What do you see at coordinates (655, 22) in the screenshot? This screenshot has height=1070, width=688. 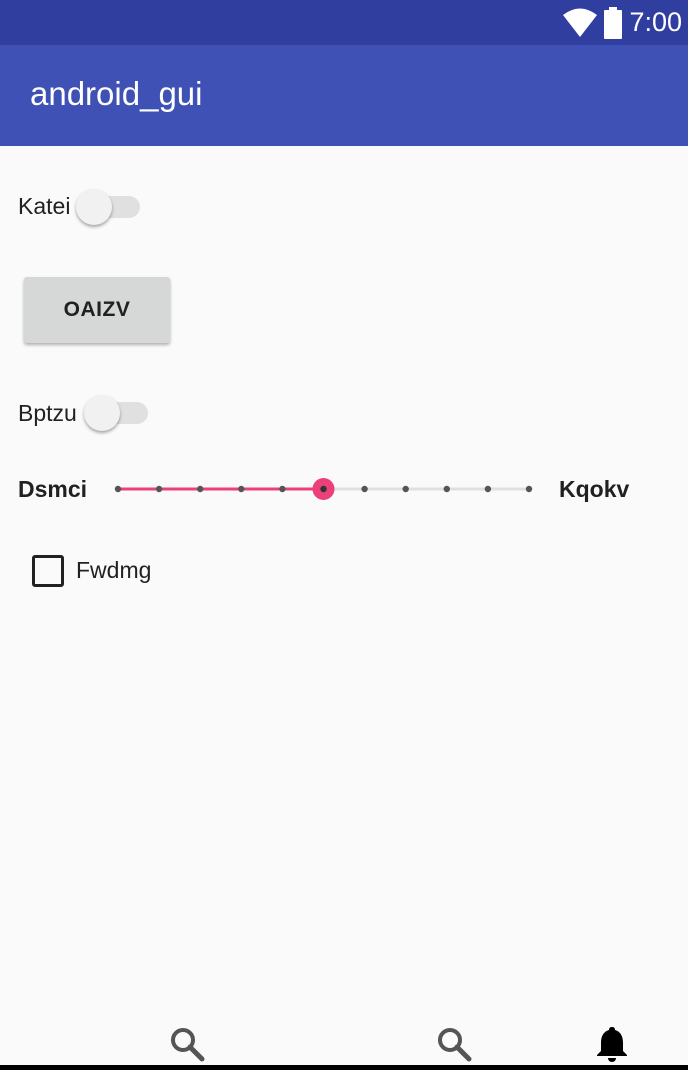 I see `status-time: 7:00` at bounding box center [655, 22].